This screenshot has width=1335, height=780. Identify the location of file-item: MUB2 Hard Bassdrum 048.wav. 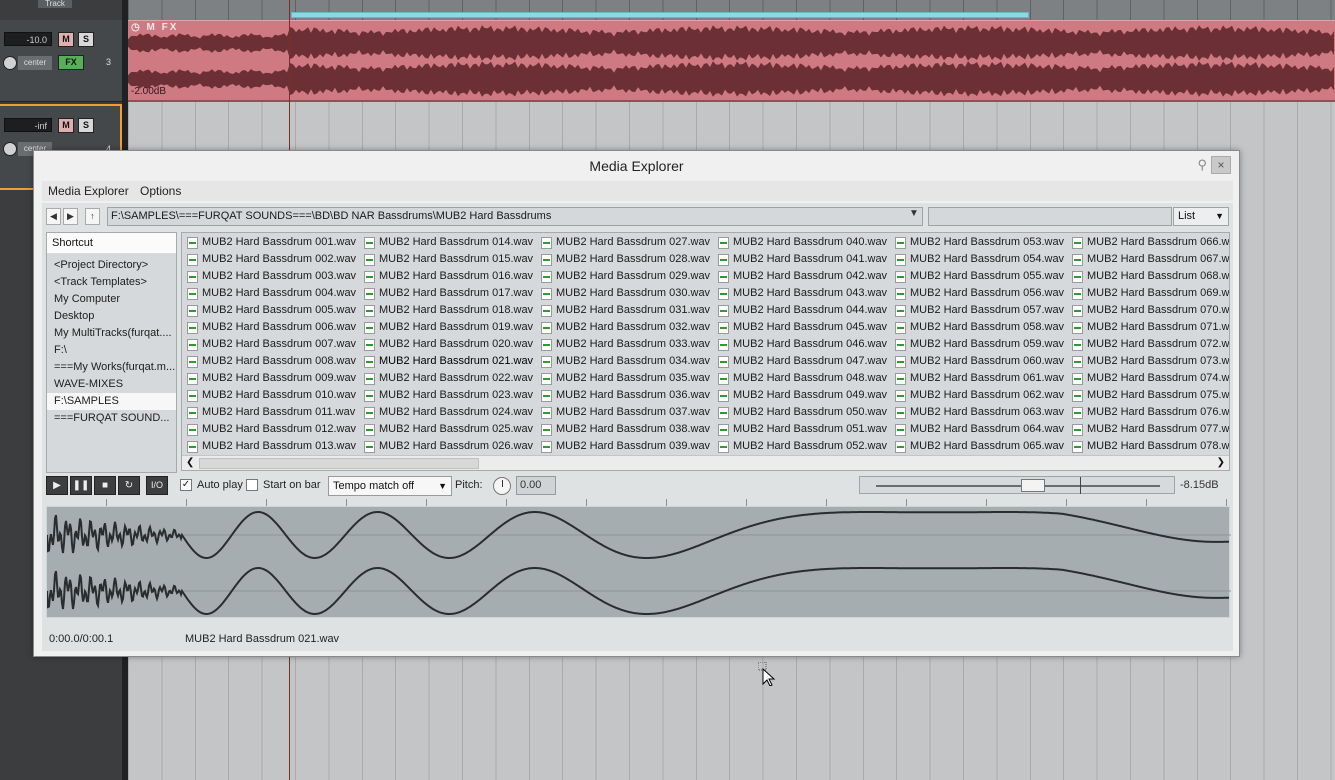
(803, 378).